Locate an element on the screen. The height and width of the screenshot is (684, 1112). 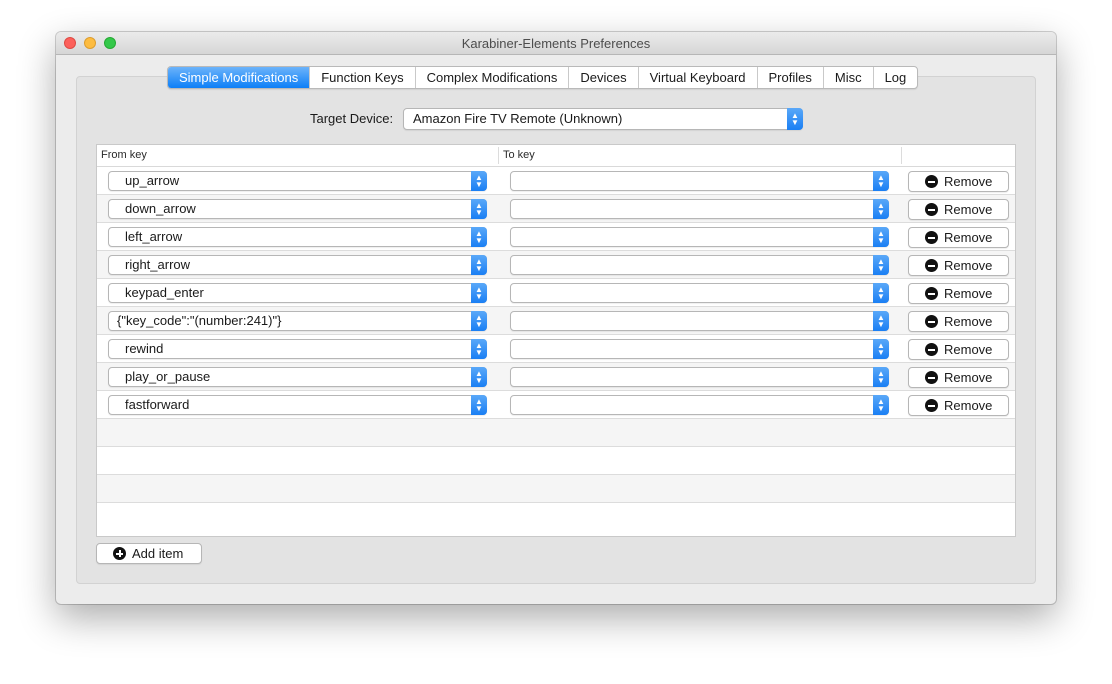
table-row: rewind ▲ ▼ ▲ ▼ Remove is located at coordinates (556, 349).